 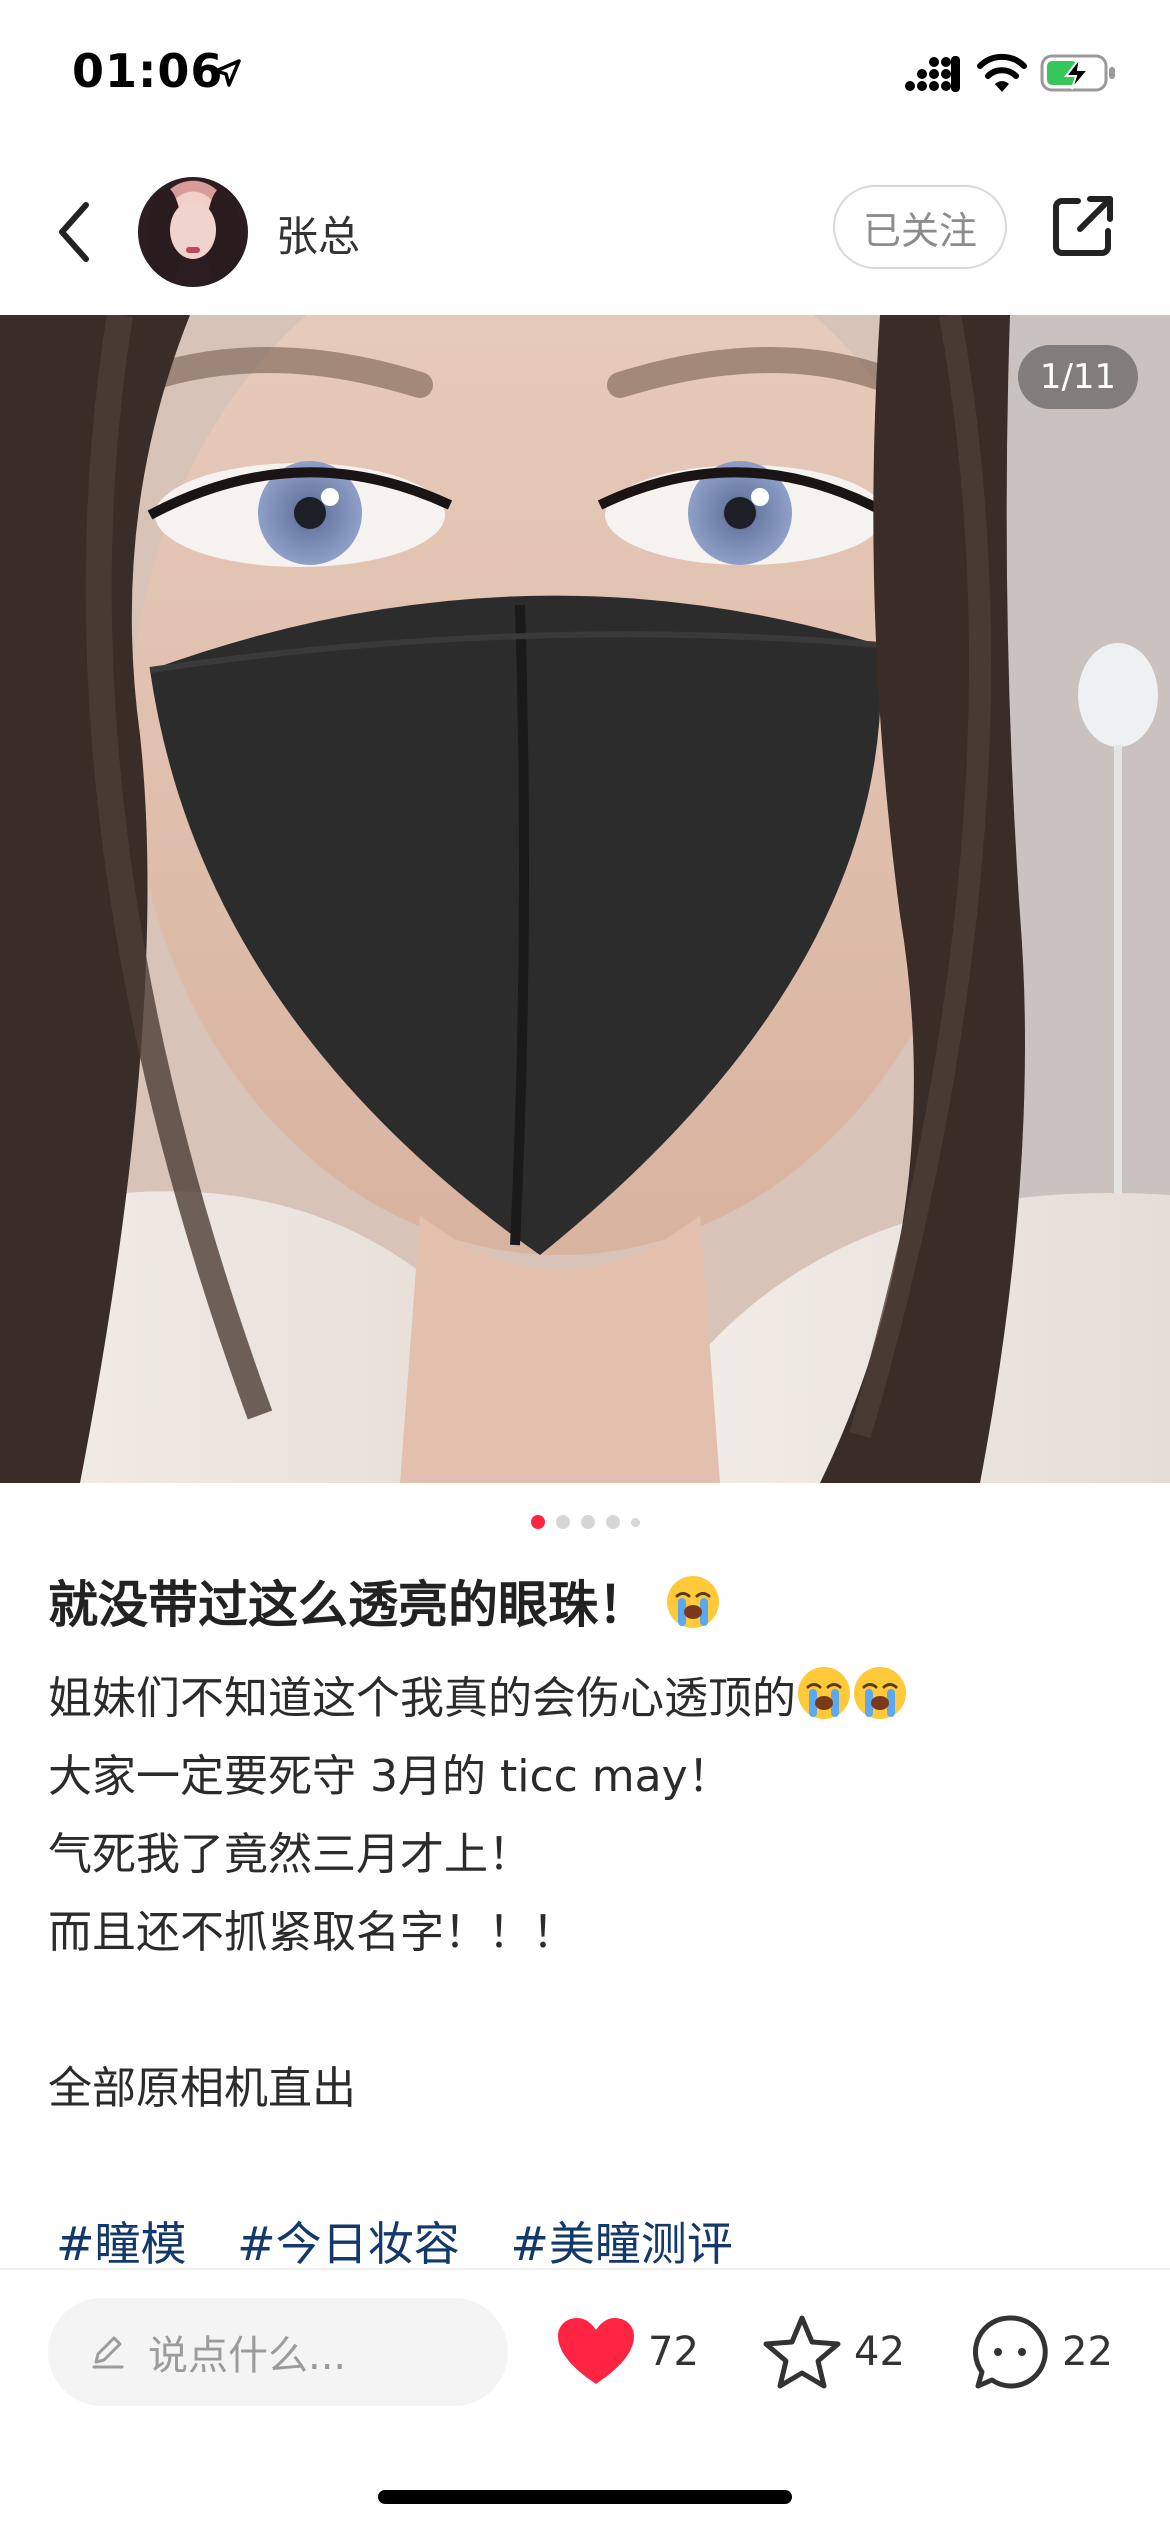 I want to click on signal-icon, so click(x=932, y=74).